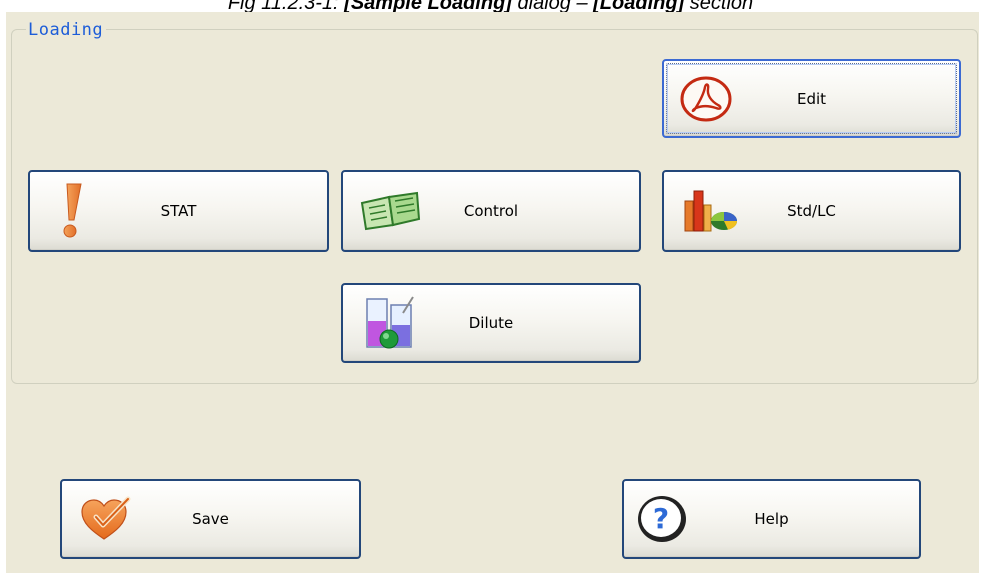 This screenshot has width=981, height=573. I want to click on help-button-label: Help, so click(771, 519).